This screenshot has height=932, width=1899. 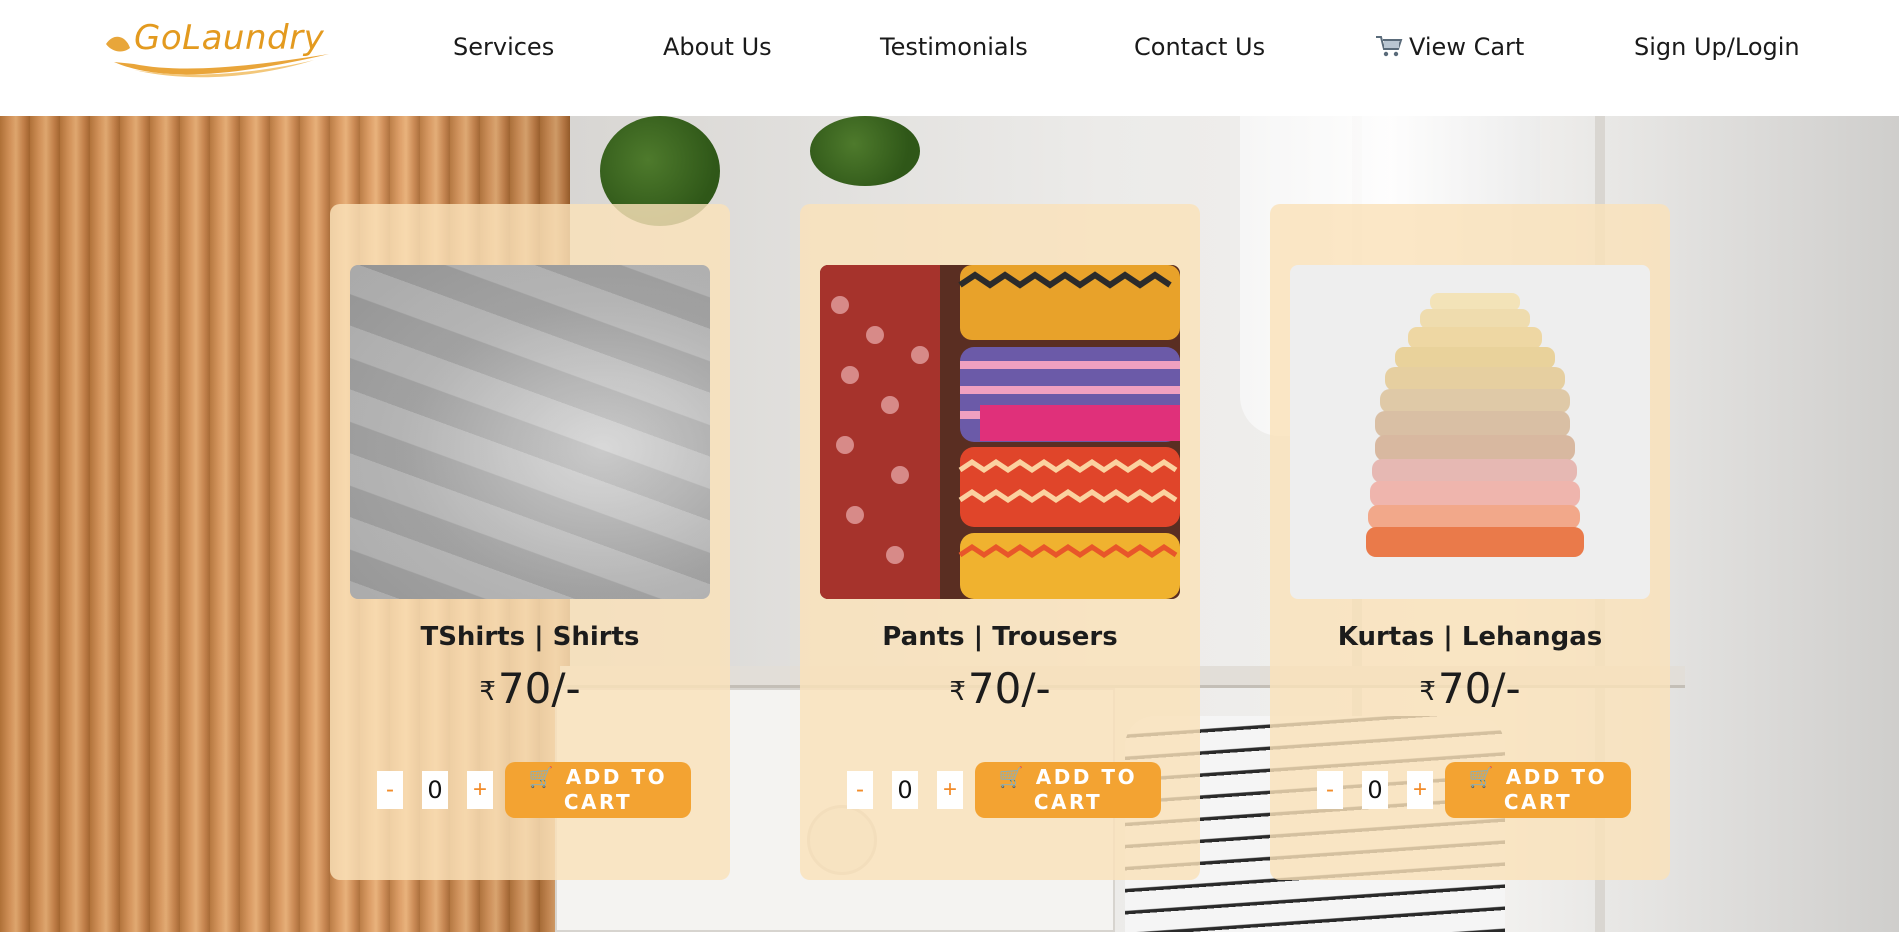 I want to click on folded-towels-illustration, so click(x=1475, y=425).